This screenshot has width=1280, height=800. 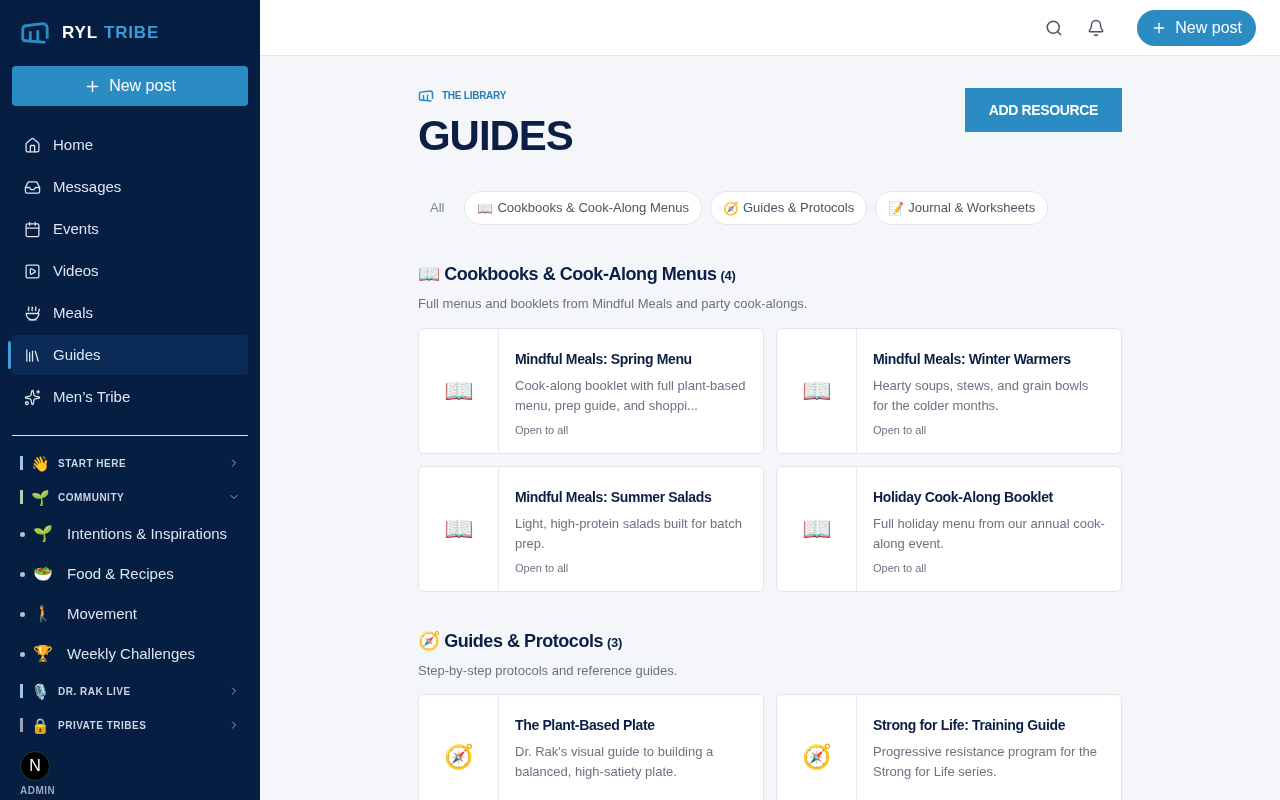 I want to click on nav-item: Meals, so click(x=130, y=313).